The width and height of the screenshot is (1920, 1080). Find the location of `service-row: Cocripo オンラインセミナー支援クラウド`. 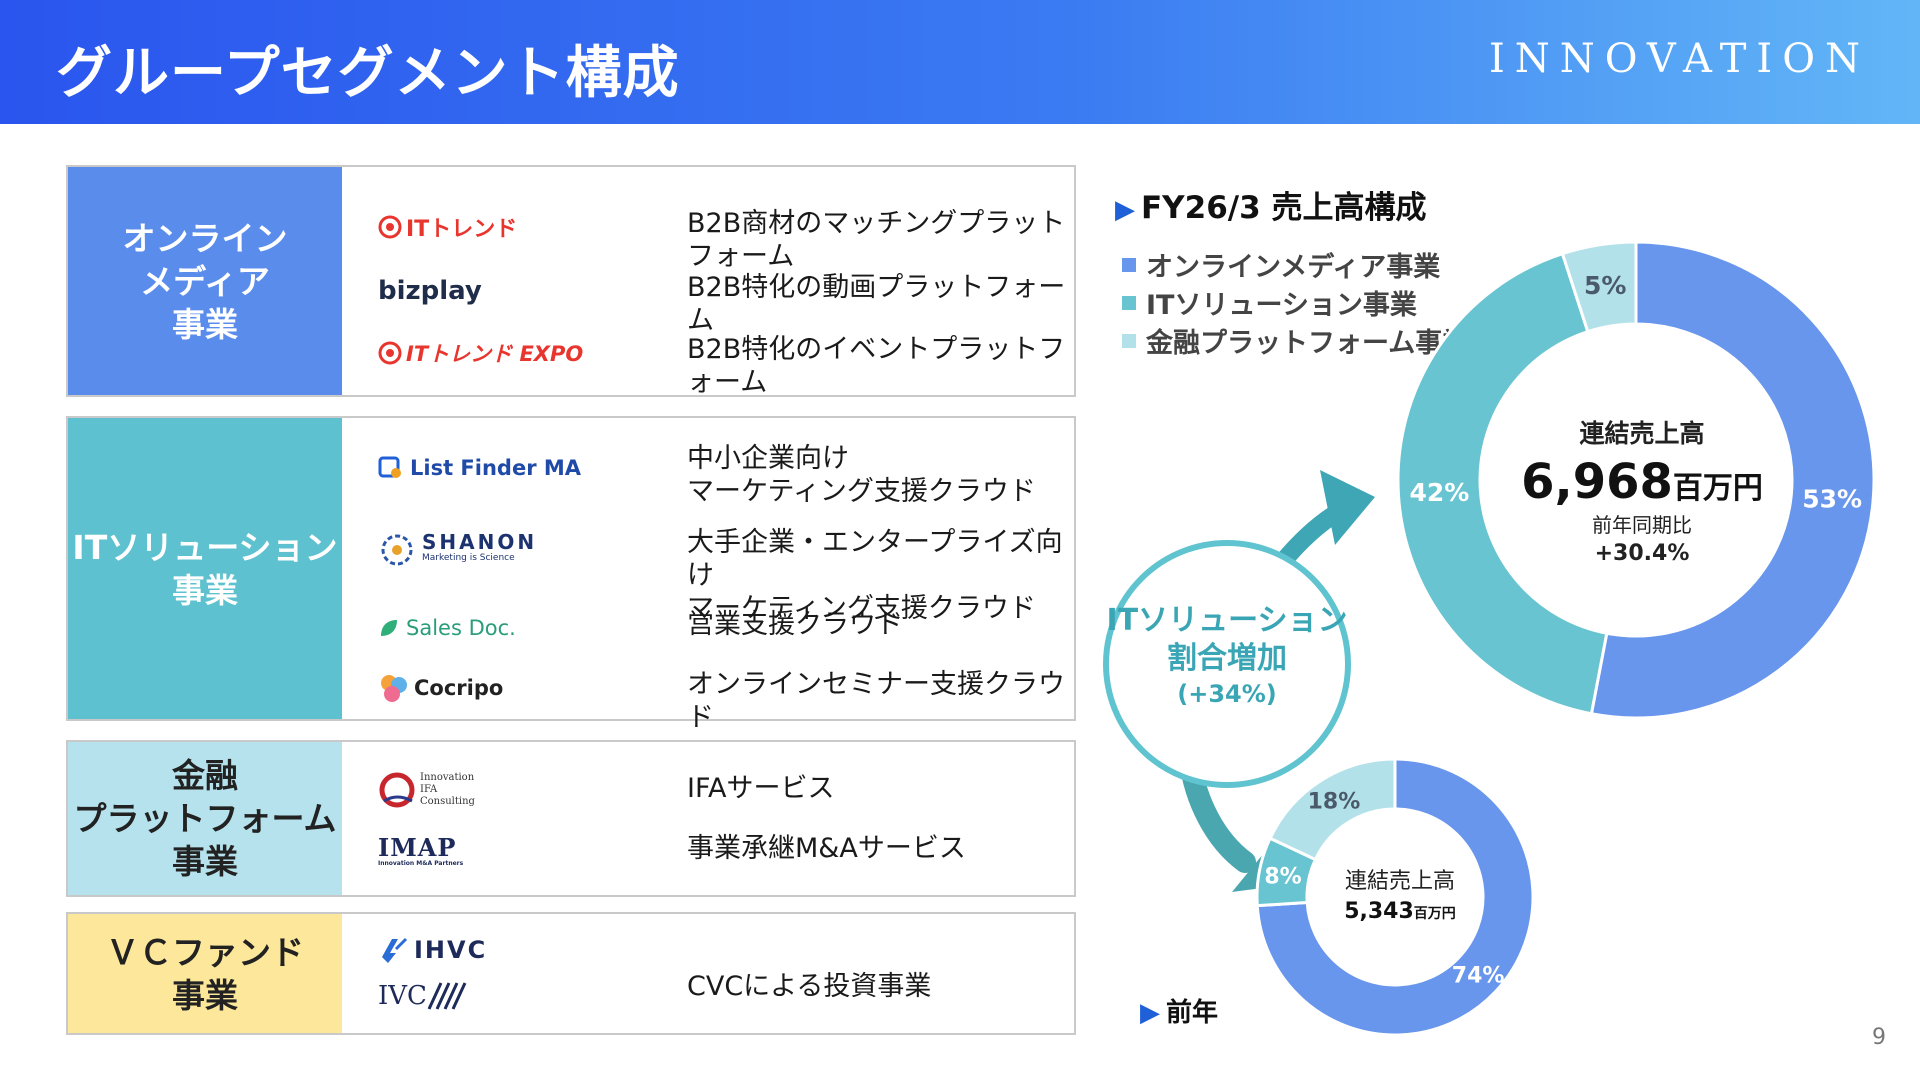

service-row: Cocripo オンラインセミナー支援クラウド is located at coordinates (708, 700).